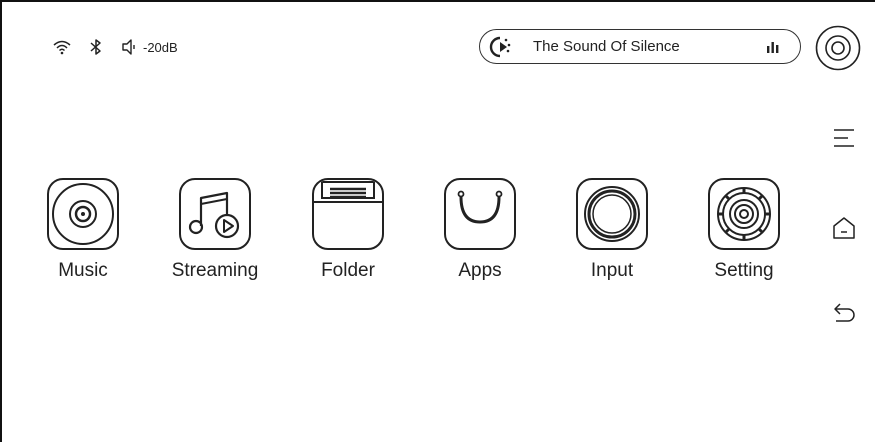 This screenshot has height=442, width=875. What do you see at coordinates (480, 214) in the screenshot?
I see `shopping-bag-icon` at bounding box center [480, 214].